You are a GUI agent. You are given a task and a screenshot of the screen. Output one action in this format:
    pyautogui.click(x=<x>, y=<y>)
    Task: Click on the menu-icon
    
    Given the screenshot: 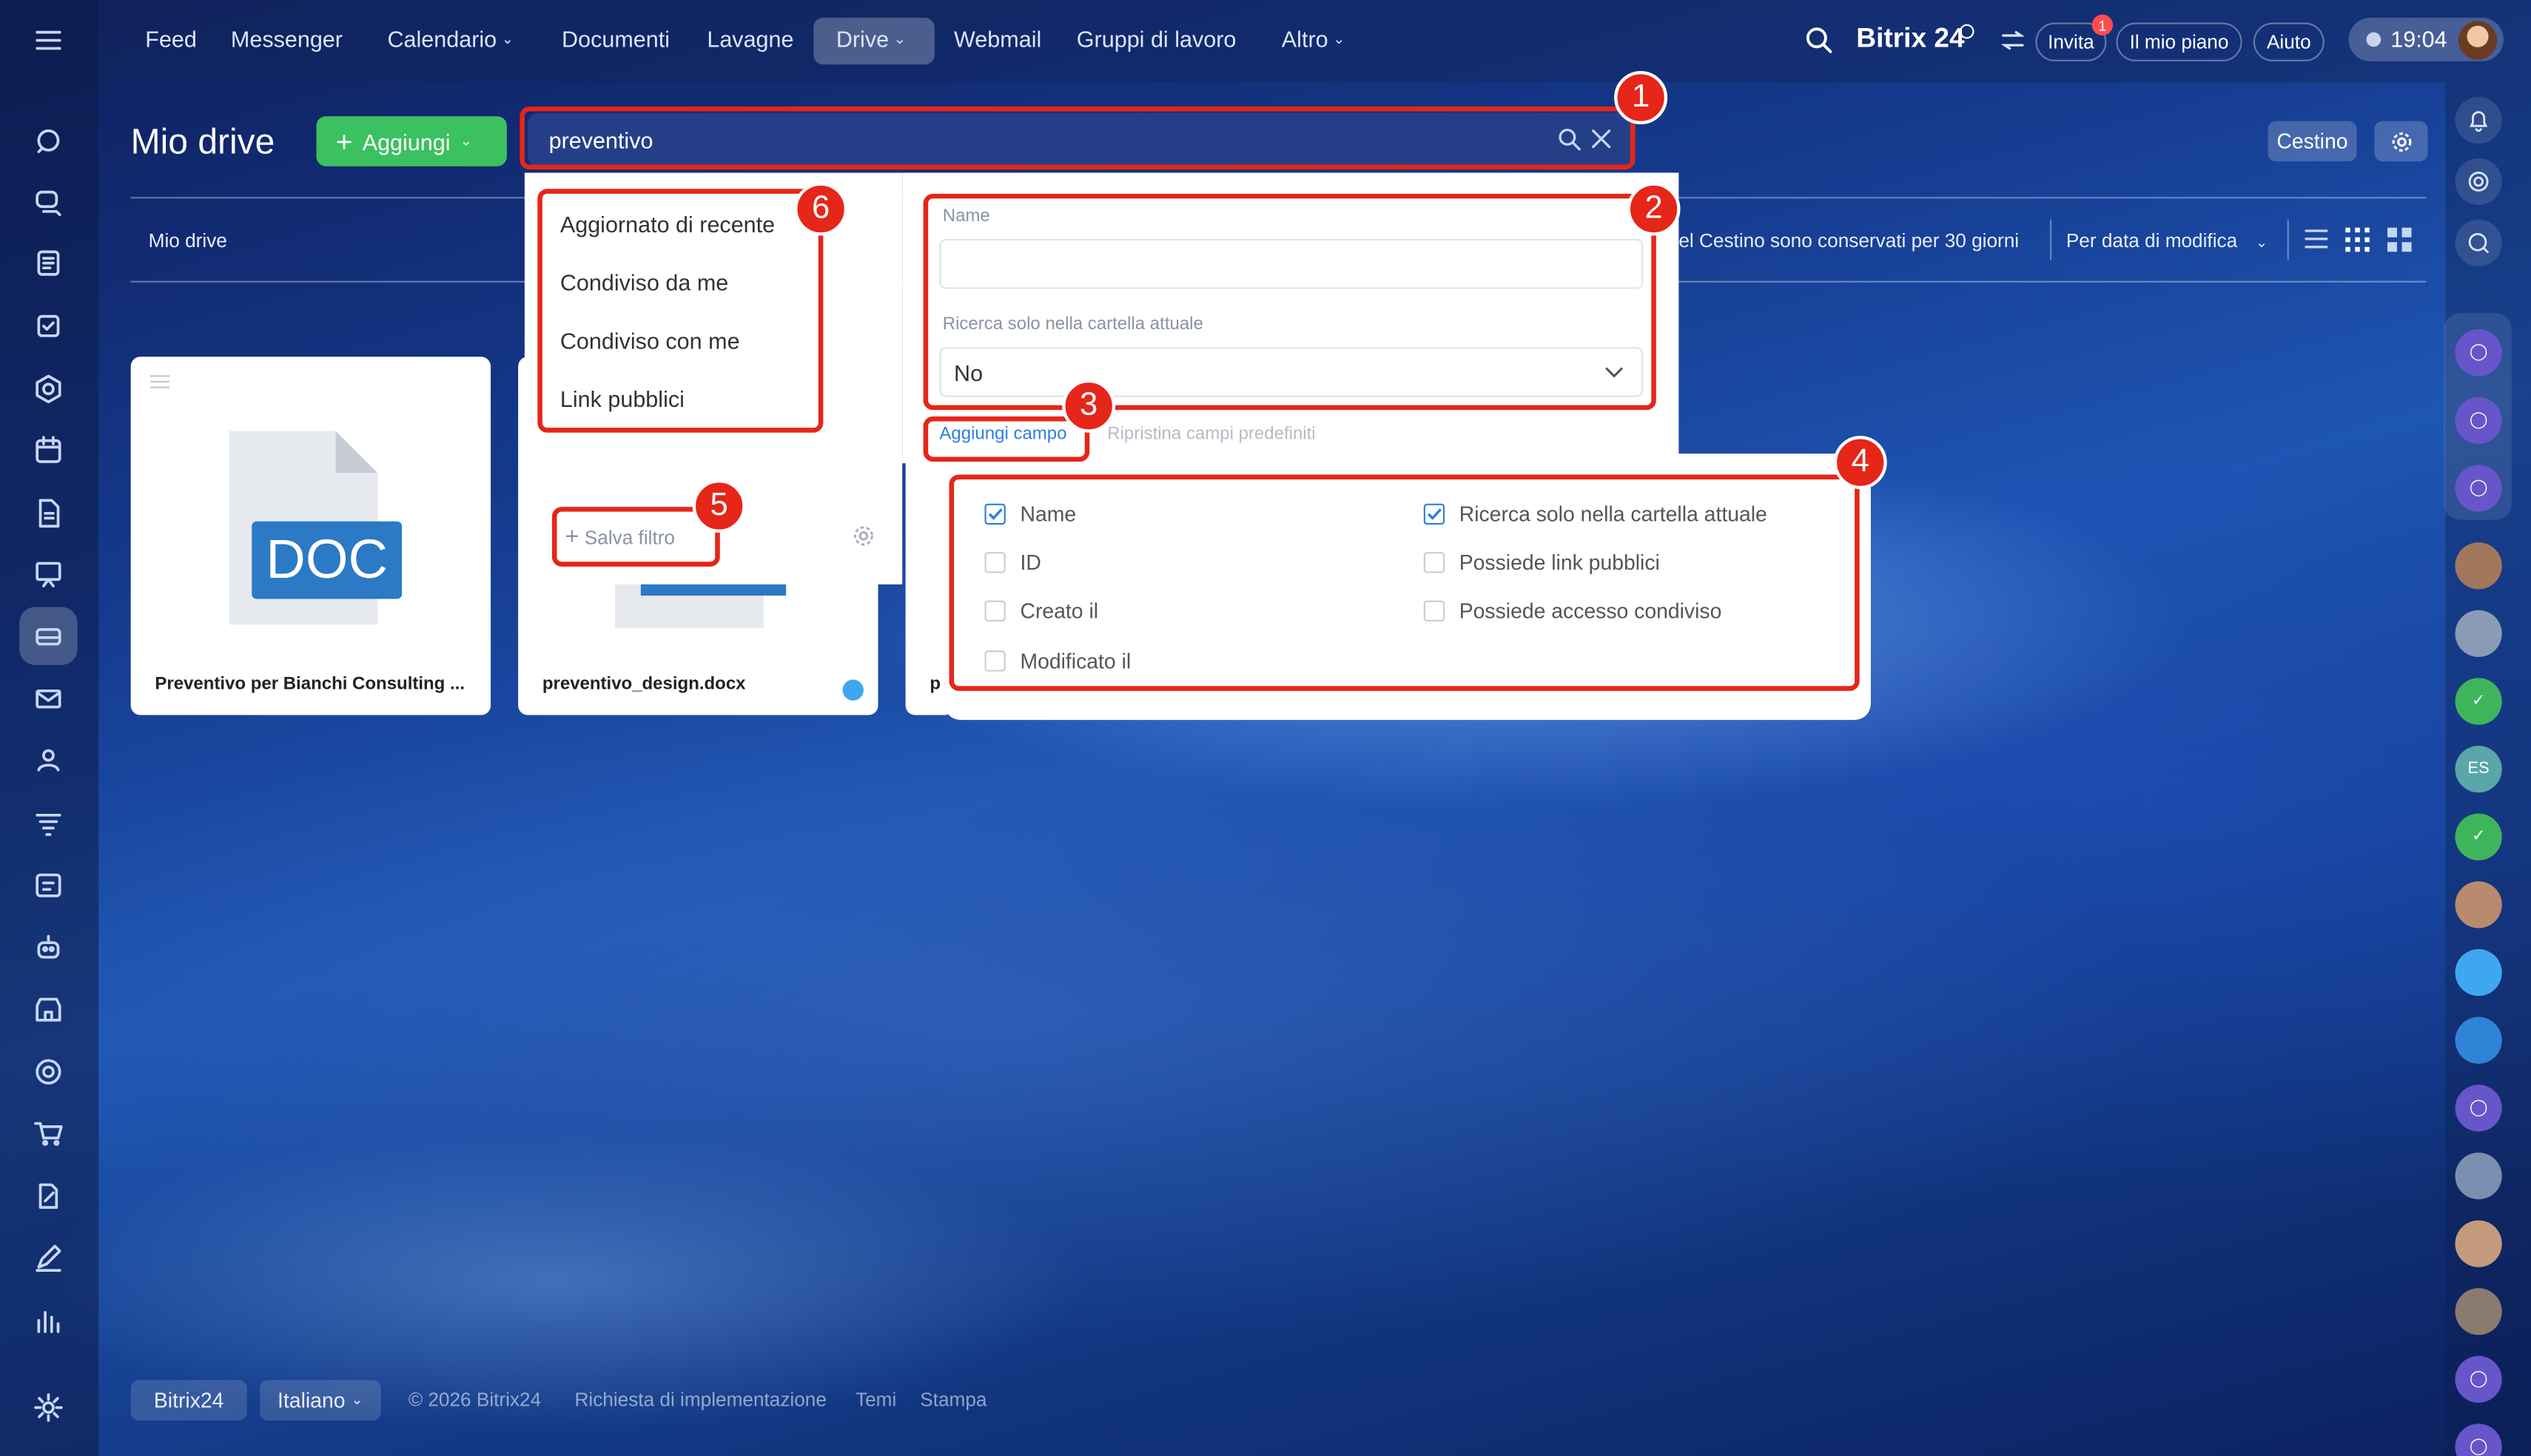 What is the action you would take?
    pyautogui.click(x=48, y=40)
    